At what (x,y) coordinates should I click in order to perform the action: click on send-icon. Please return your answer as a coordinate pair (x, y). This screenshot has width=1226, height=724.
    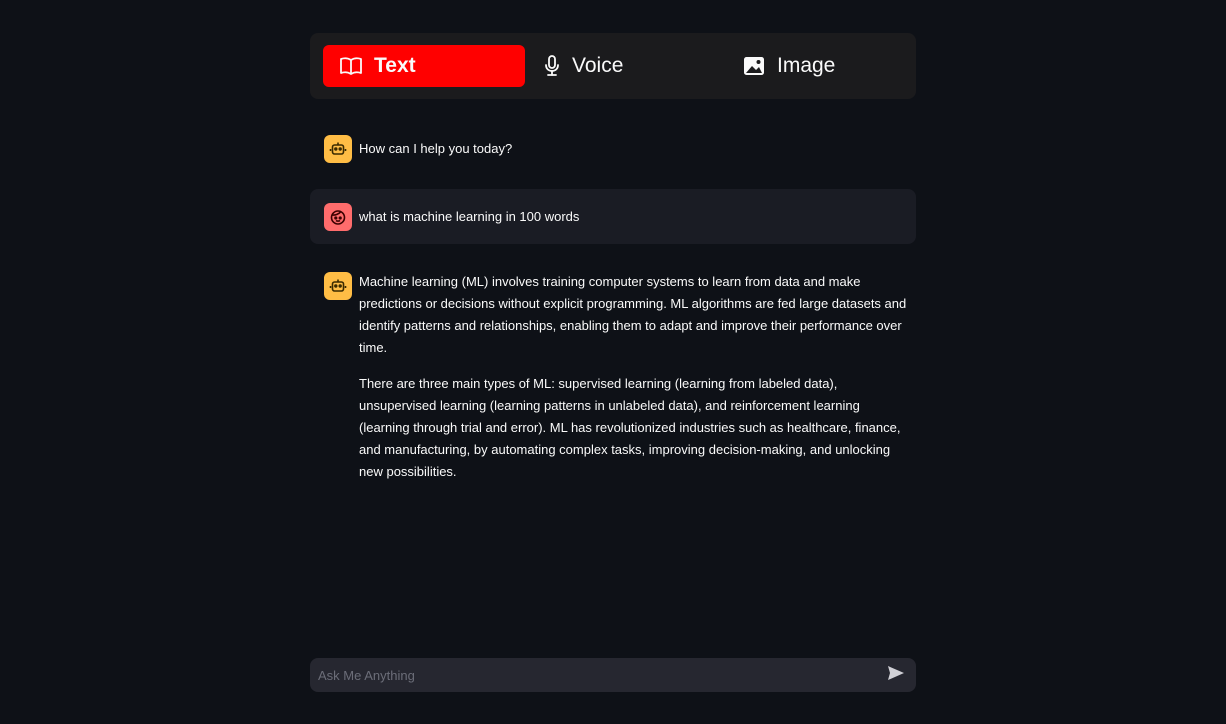
    Looking at the image, I should click on (896, 675).